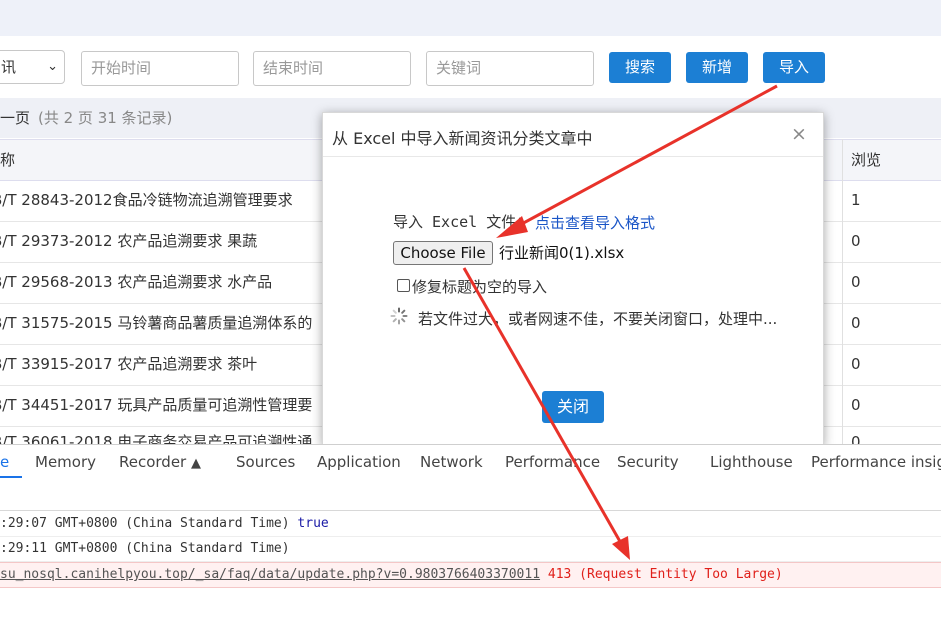 The width and height of the screenshot is (941, 638). What do you see at coordinates (332, 68) in the screenshot?
I see `end-time-input: 结束时间` at bounding box center [332, 68].